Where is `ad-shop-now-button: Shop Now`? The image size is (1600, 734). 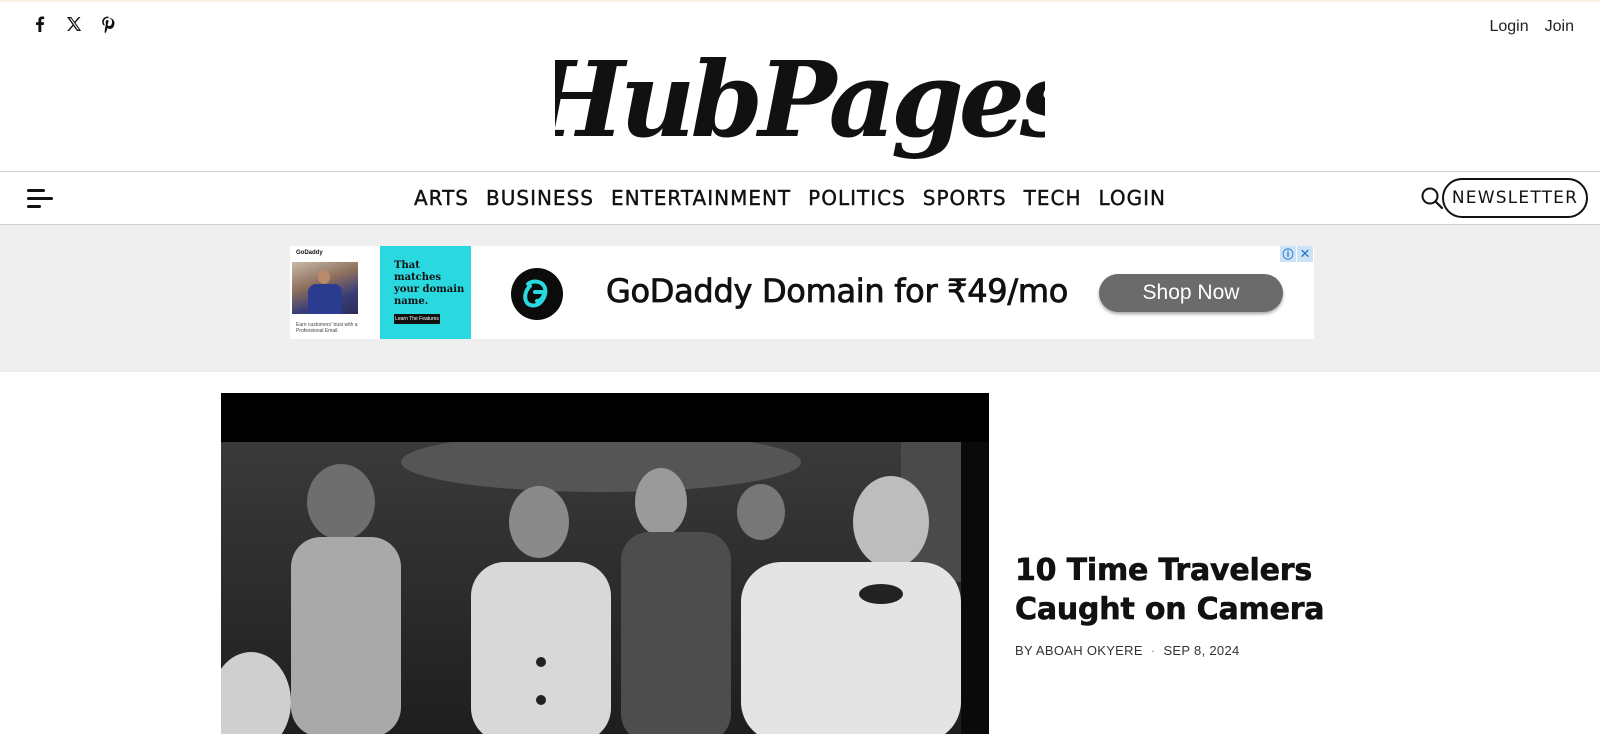
ad-shop-now-button: Shop Now is located at coordinates (1191, 293).